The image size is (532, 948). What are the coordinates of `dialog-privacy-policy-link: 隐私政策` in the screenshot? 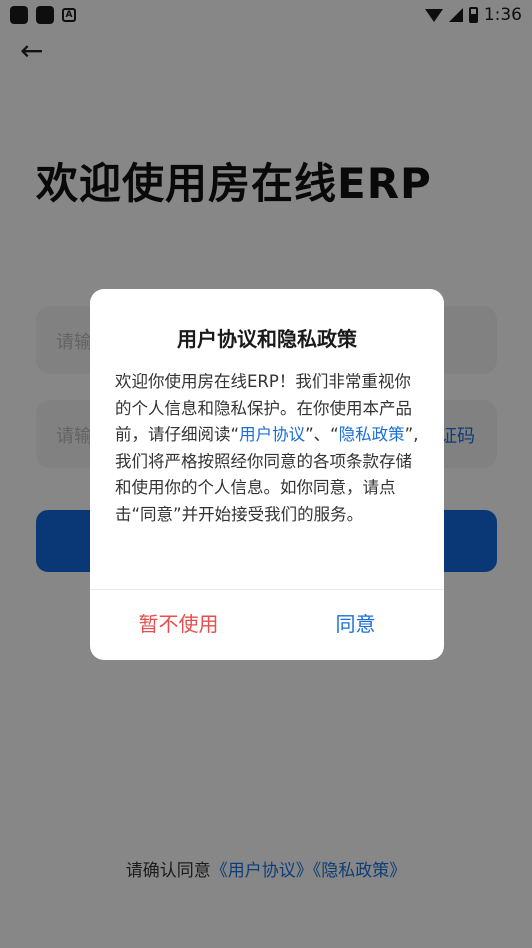 It's located at (372, 434).